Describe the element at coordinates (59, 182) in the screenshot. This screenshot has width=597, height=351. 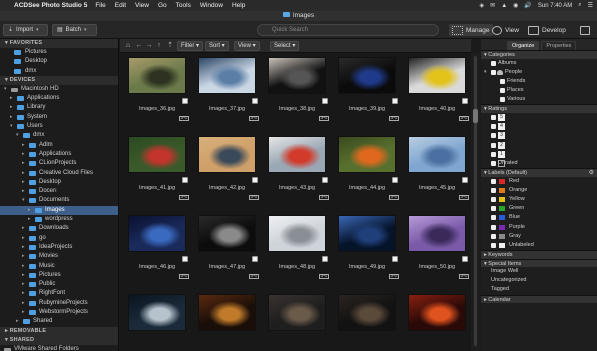
I see `tree-item: ▸ Desktop` at that location.